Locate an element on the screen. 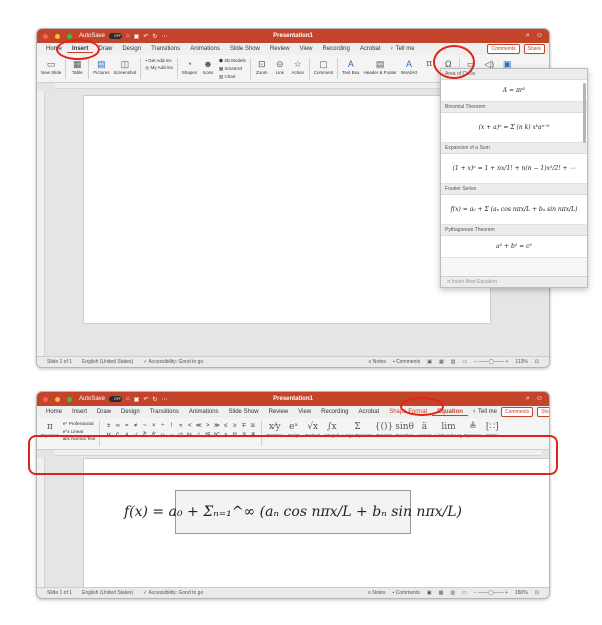 The height and width of the screenshot is (625, 602). new-slide-button: ▭ New Slide is located at coordinates (51, 67).